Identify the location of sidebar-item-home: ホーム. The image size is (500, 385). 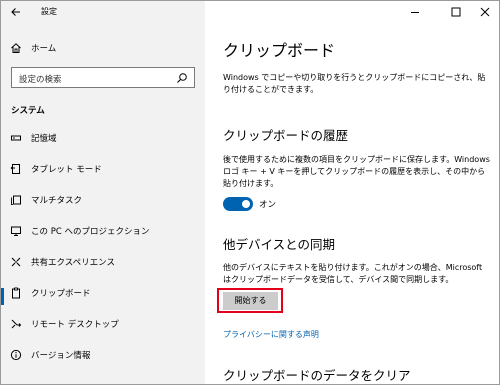
(103, 48).